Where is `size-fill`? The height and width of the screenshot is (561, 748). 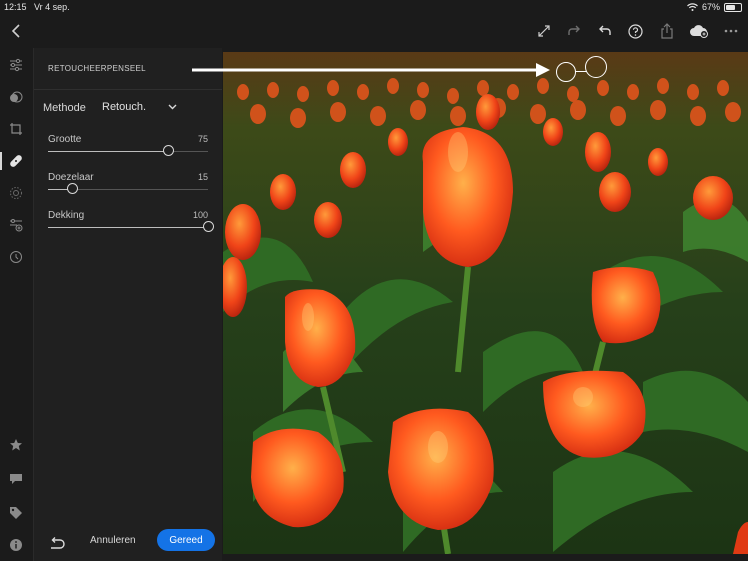 size-fill is located at coordinates (108, 151).